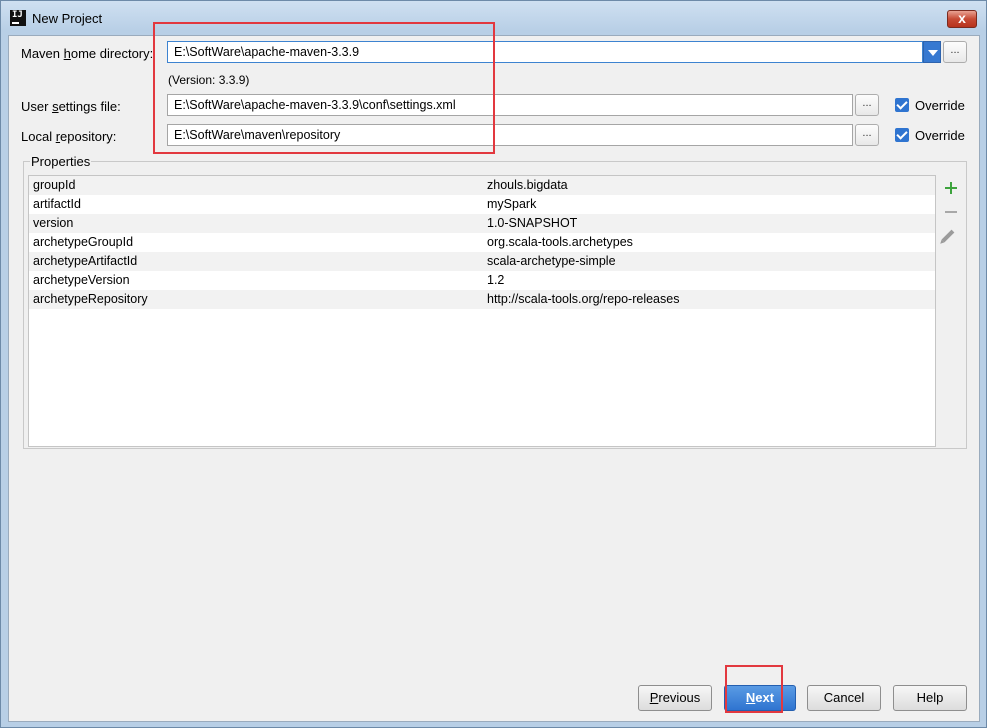  What do you see at coordinates (496, 280) in the screenshot?
I see `property-value: 1.2` at bounding box center [496, 280].